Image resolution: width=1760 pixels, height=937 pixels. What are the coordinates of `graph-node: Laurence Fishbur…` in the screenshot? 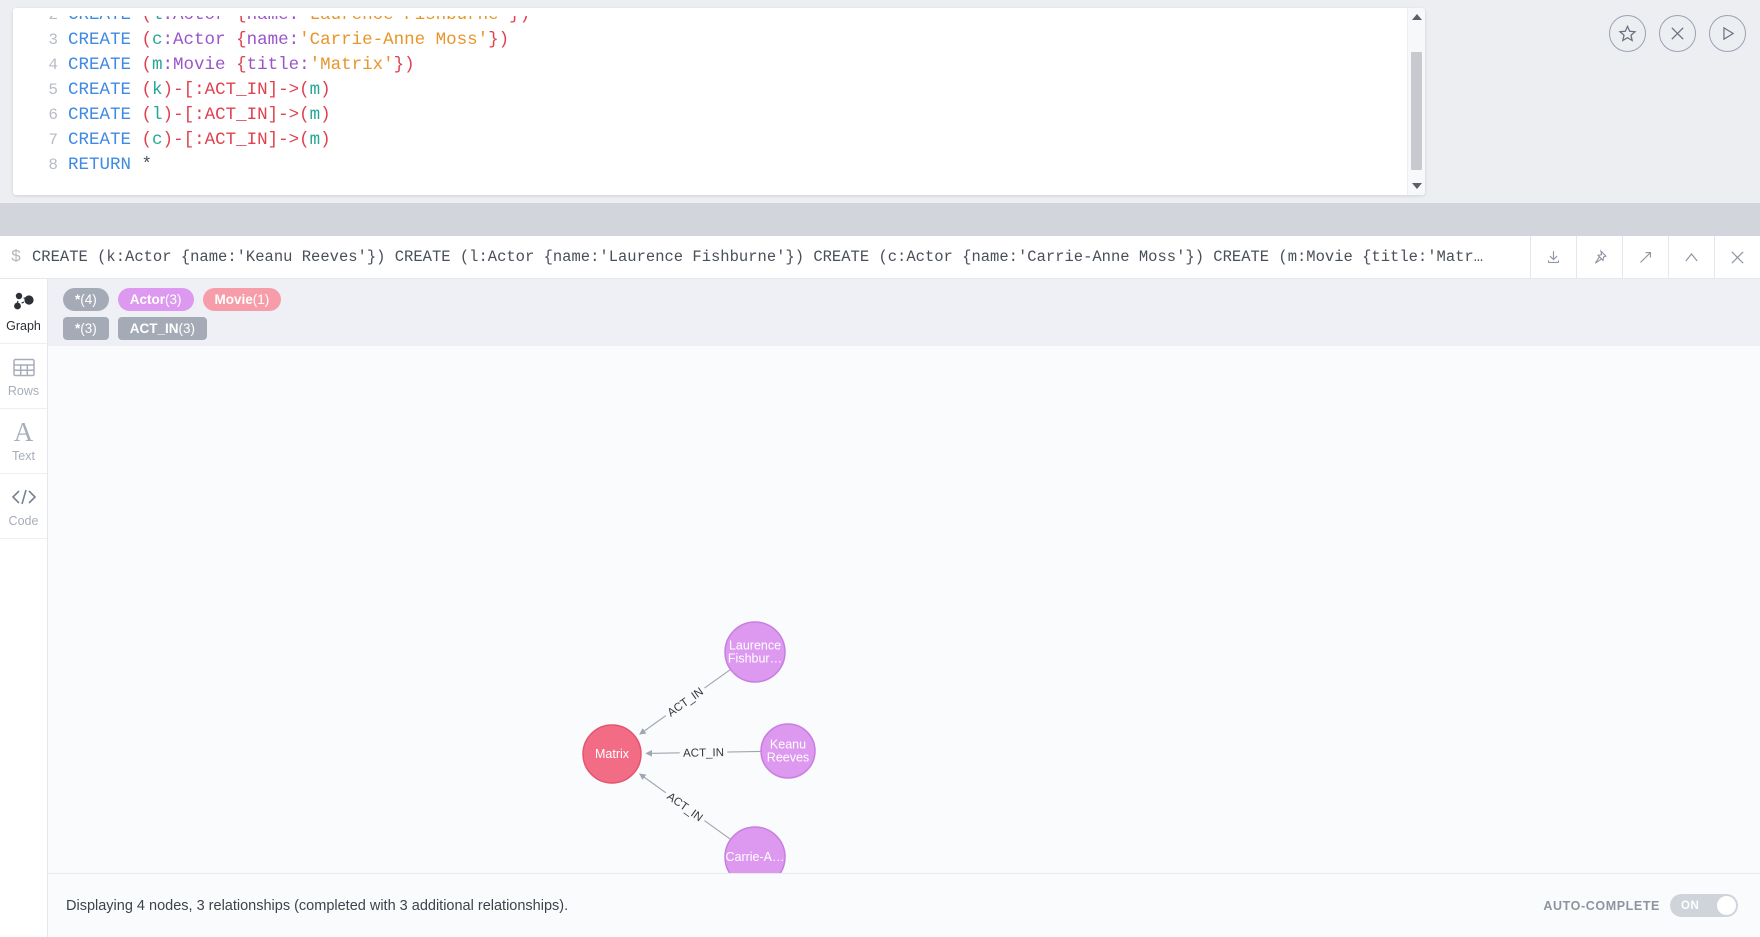 It's located at (755, 652).